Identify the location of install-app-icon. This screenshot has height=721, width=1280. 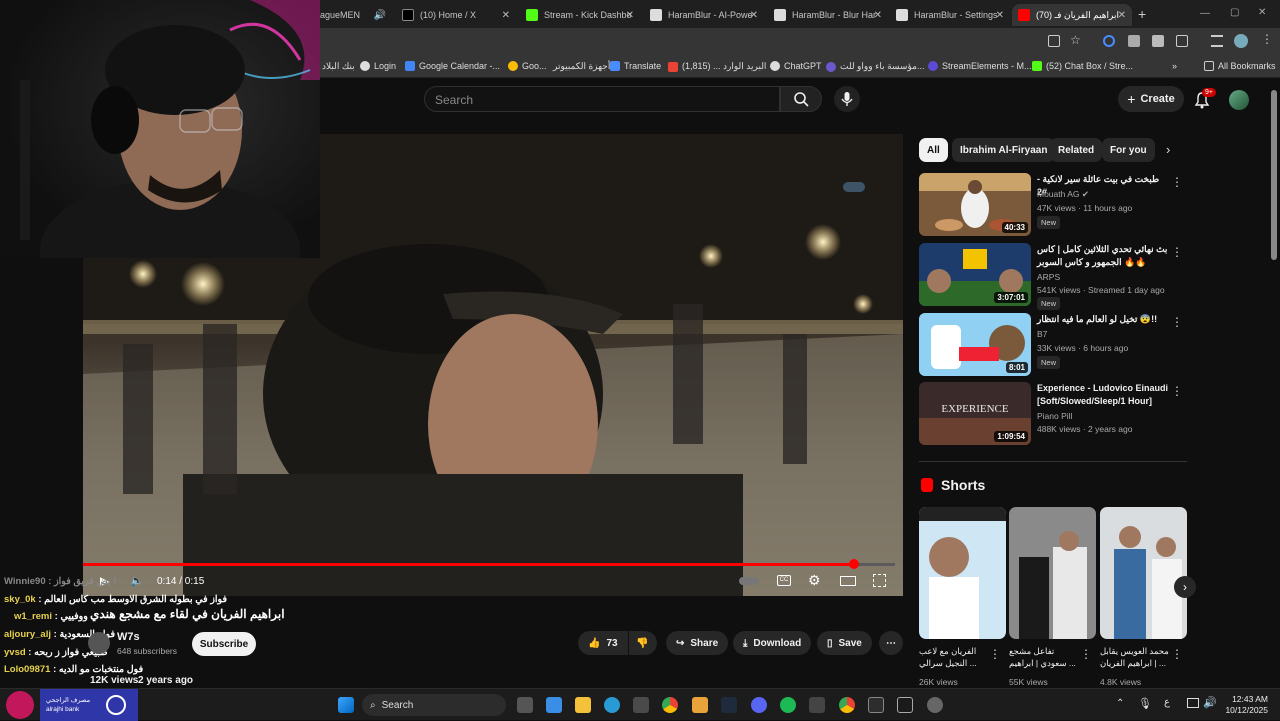
(1054, 41).